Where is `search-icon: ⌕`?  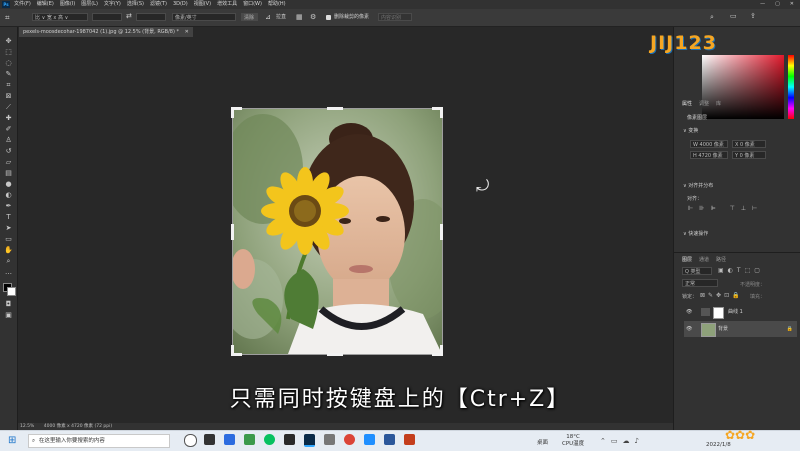 search-icon: ⌕ is located at coordinates (712, 17).